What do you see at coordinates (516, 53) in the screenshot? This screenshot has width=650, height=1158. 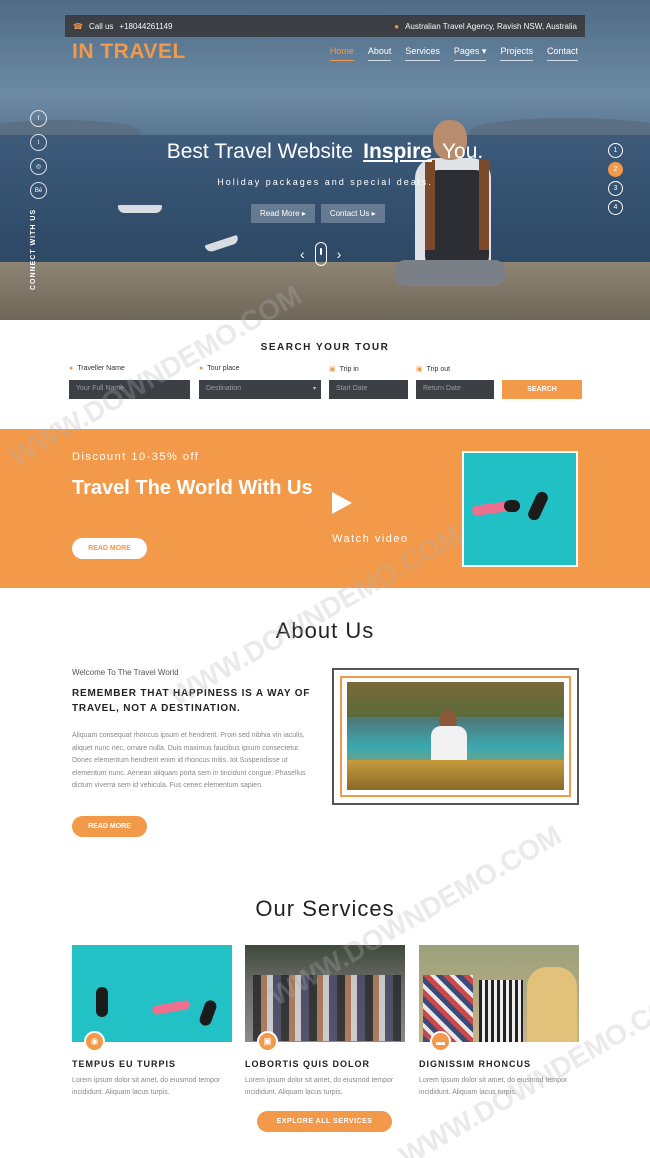 I see `nav-projects: Projects` at bounding box center [516, 53].